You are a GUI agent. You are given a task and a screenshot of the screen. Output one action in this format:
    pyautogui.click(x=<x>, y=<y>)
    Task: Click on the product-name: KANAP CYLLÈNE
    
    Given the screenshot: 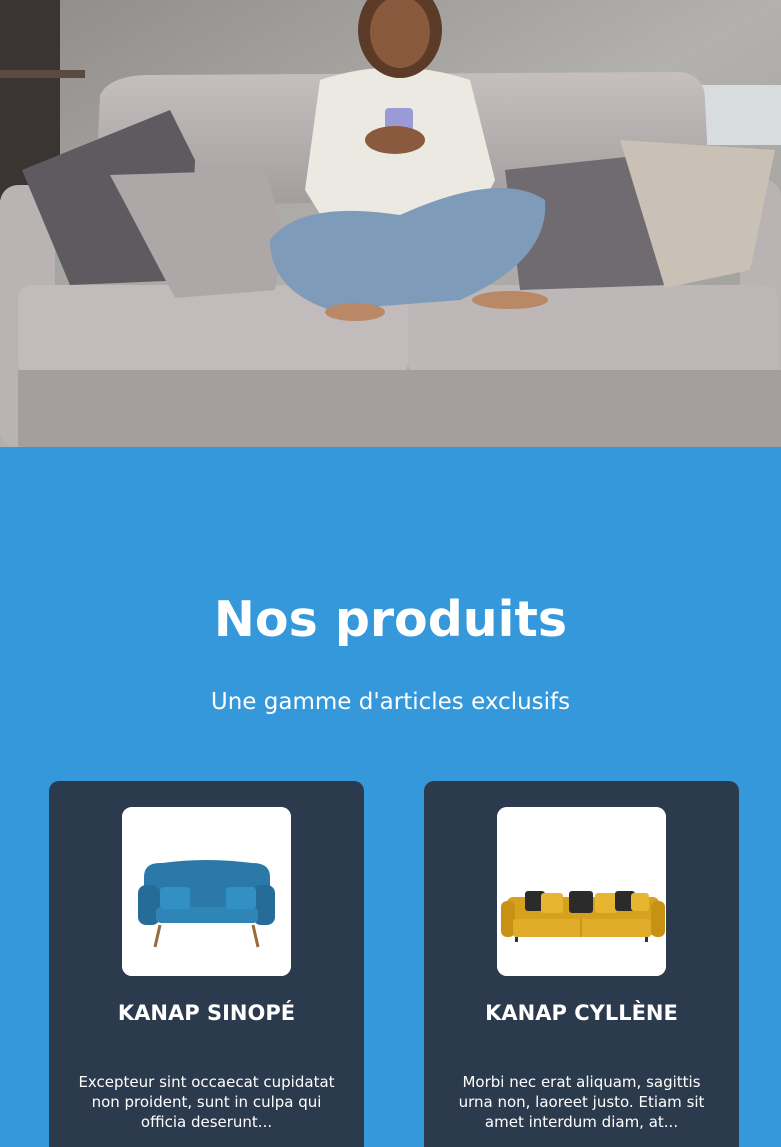 What is the action you would take?
    pyautogui.click(x=581, y=1013)
    